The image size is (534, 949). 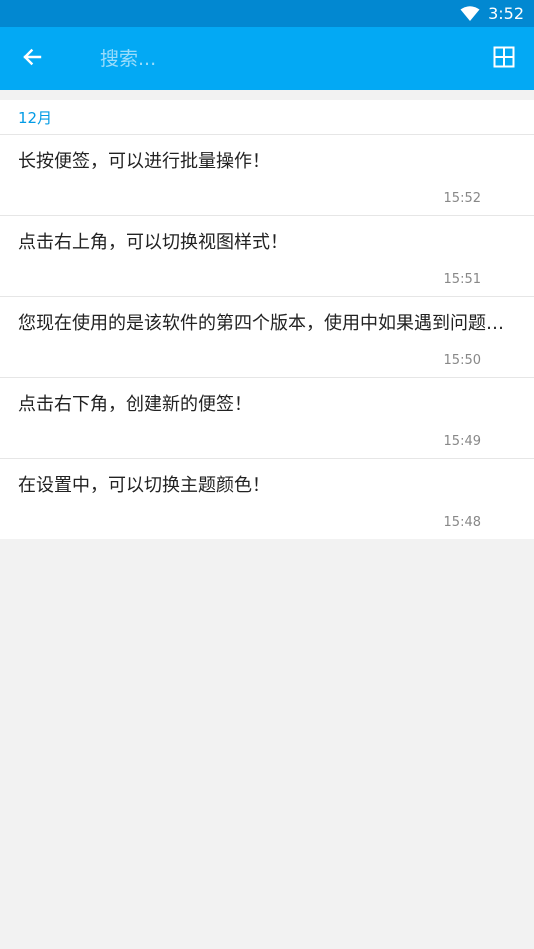 What do you see at coordinates (267, 175) in the screenshot?
I see `note-item: 长按便签，可以进行批量操作！ 15:52` at bounding box center [267, 175].